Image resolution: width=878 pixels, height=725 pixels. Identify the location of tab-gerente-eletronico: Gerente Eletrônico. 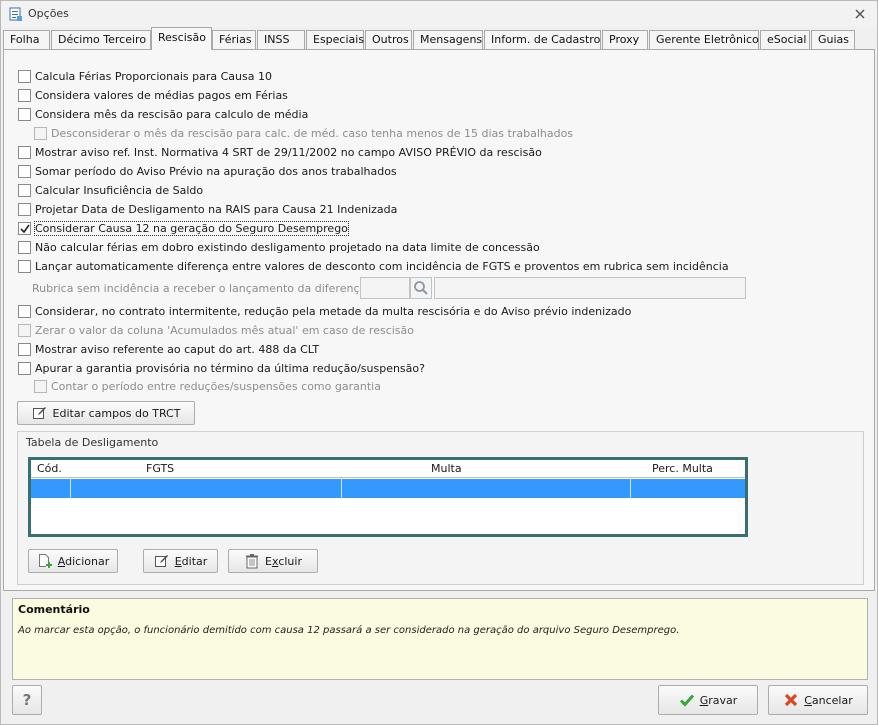
(704, 39).